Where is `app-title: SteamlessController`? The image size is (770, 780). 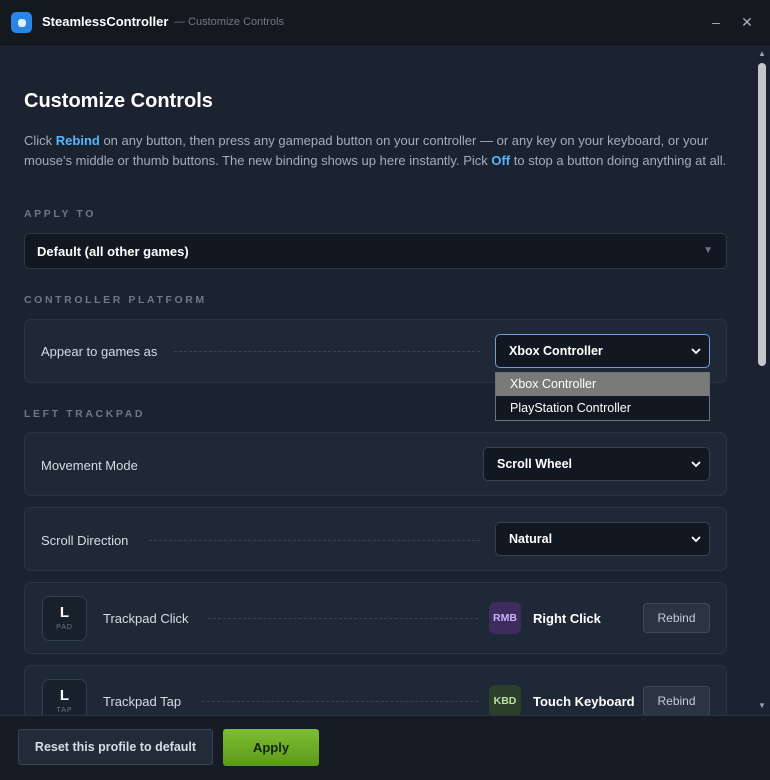
app-title: SteamlessController is located at coordinates (105, 21).